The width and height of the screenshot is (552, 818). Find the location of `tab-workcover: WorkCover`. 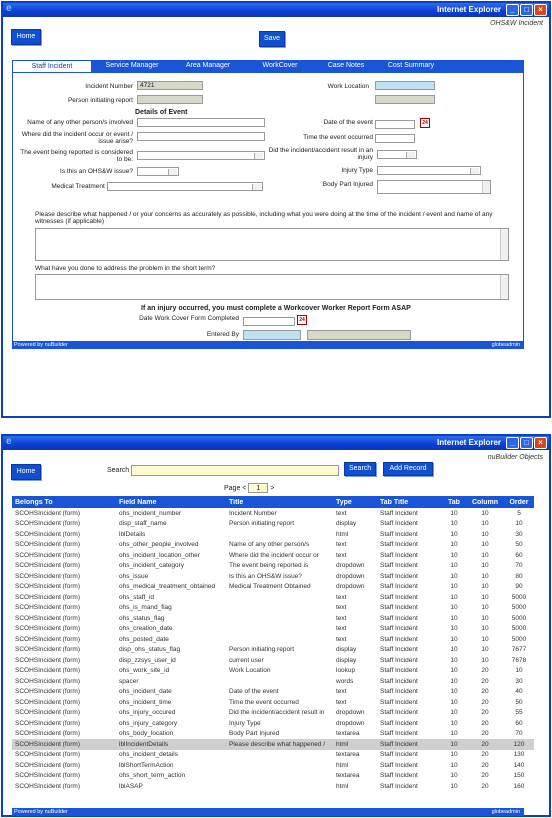

tab-workcover: WorkCover is located at coordinates (280, 66).